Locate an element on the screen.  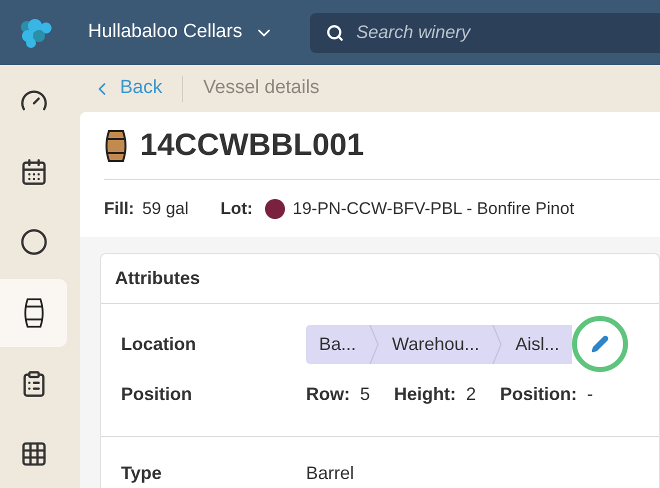
position-field-value: - is located at coordinates (590, 394).